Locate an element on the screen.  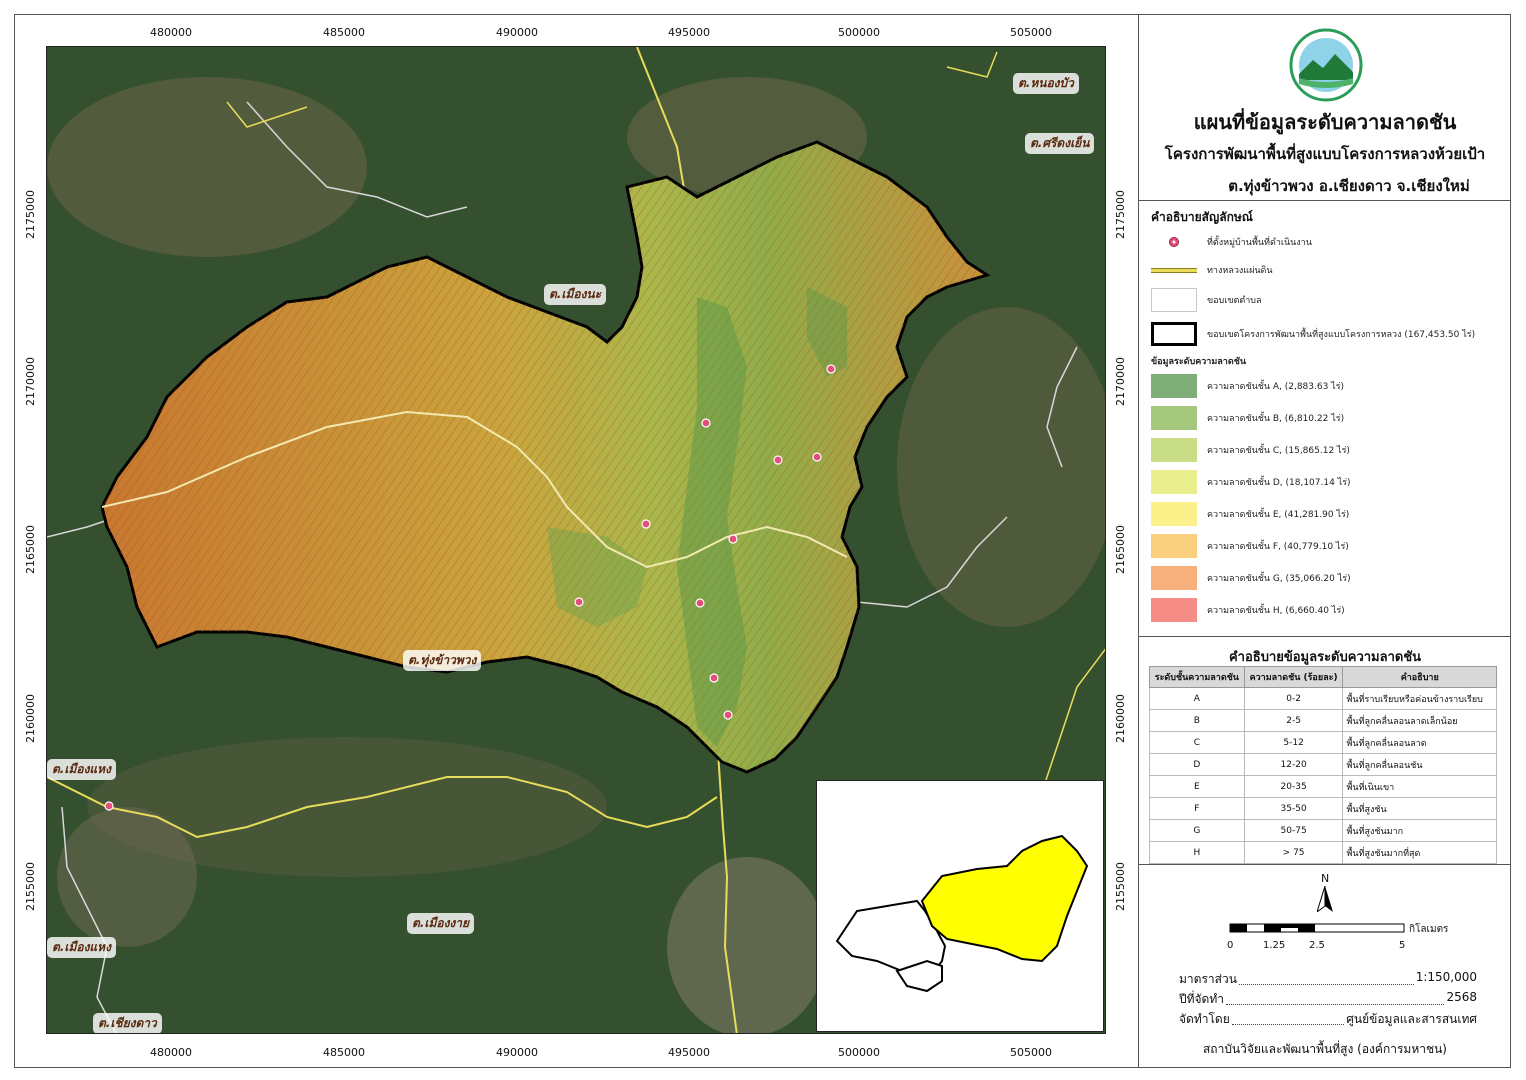
meta-leader is located at coordinates (1326, 977).